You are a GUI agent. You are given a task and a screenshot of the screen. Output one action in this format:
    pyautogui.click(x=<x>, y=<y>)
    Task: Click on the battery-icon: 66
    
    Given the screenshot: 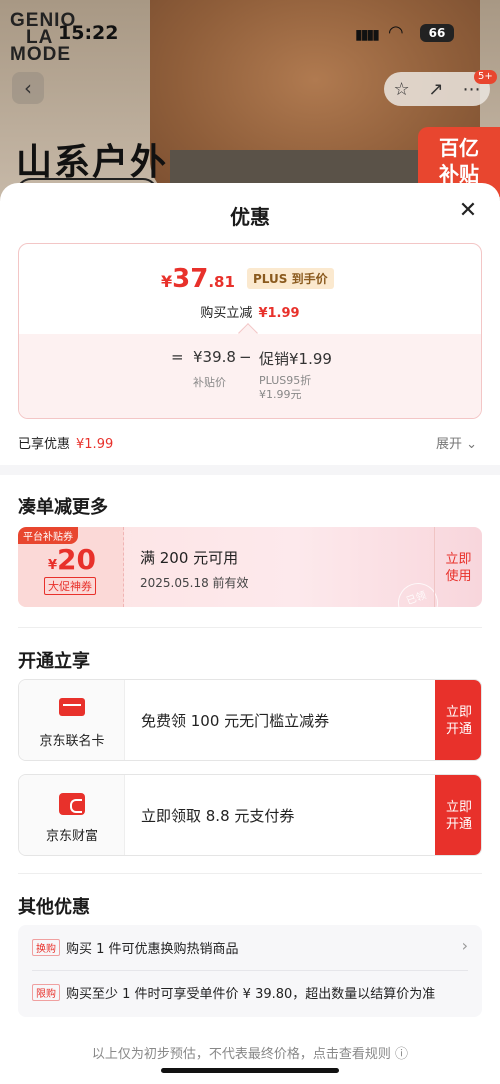 What is the action you would take?
    pyautogui.click(x=437, y=33)
    